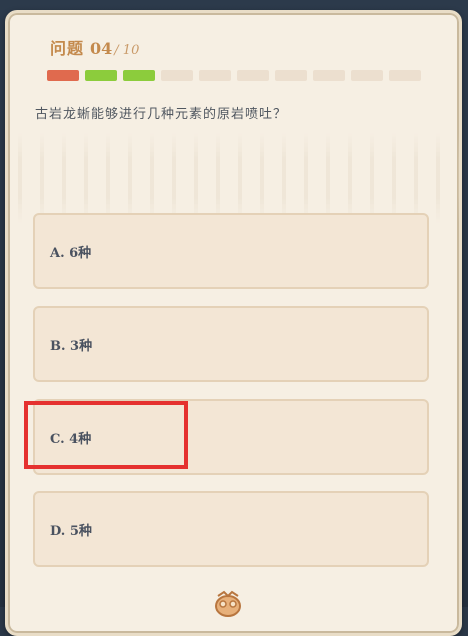  I want to click on question-text: 古岩龙蜥能够进行几种元素的原岩喷吐？, so click(161, 114).